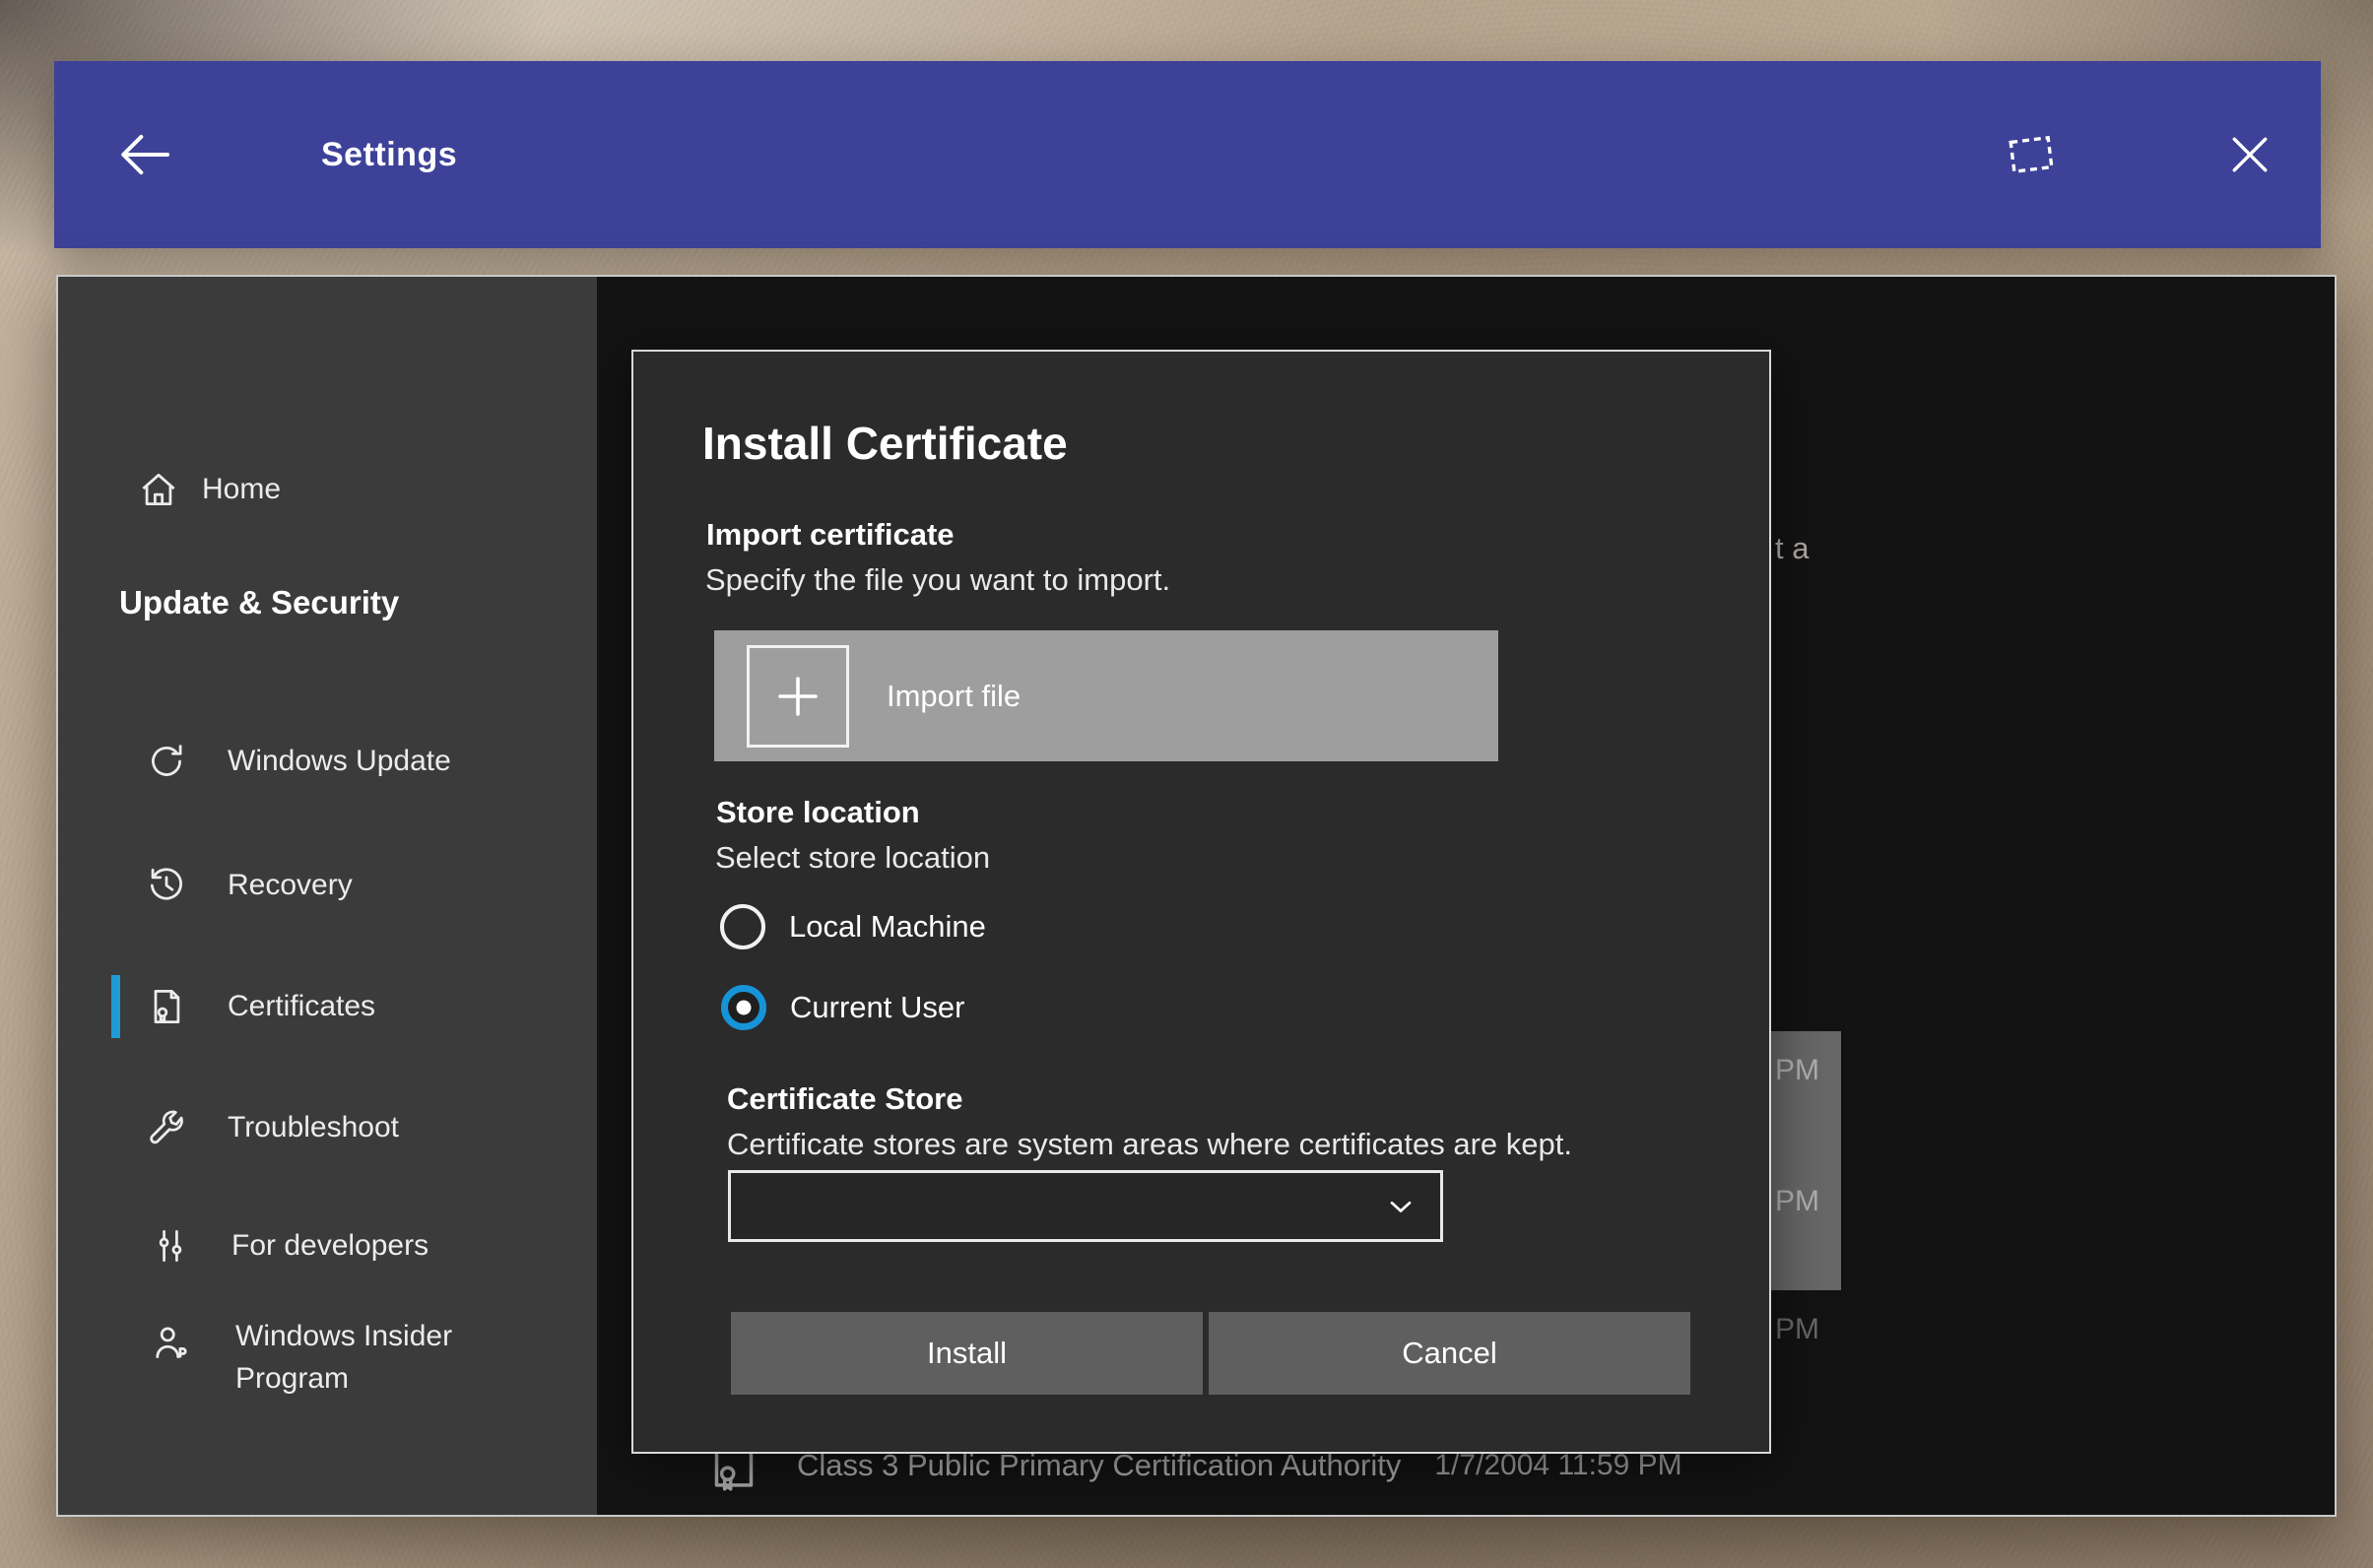 The height and width of the screenshot is (1568, 2373). Describe the element at coordinates (242, 489) in the screenshot. I see `sidebar-item-label: Home` at that location.